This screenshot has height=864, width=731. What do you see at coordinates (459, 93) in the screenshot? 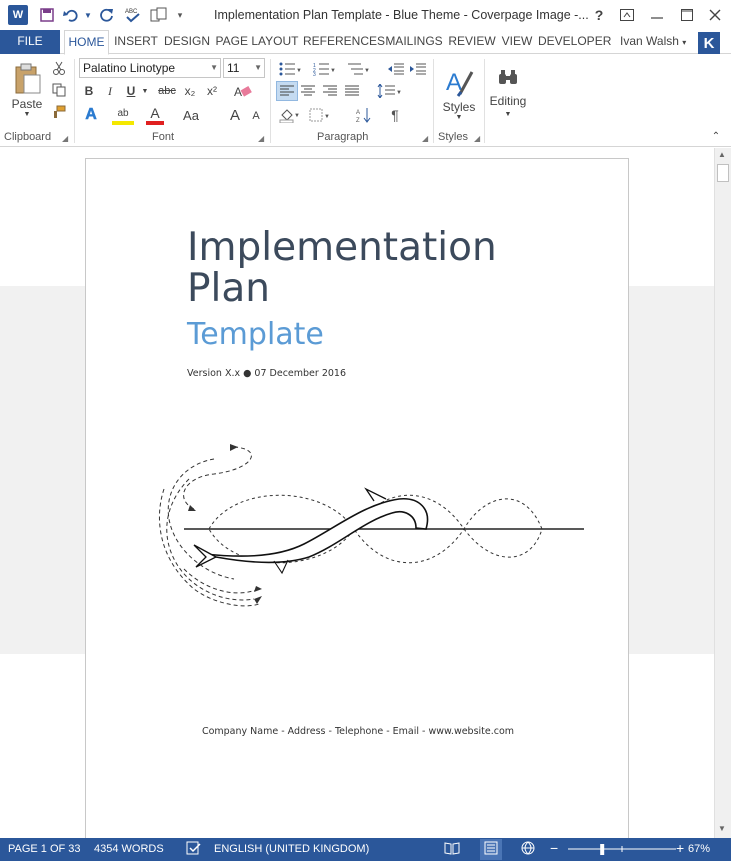
I see `styles-button: A Styles ▼` at bounding box center [459, 93].